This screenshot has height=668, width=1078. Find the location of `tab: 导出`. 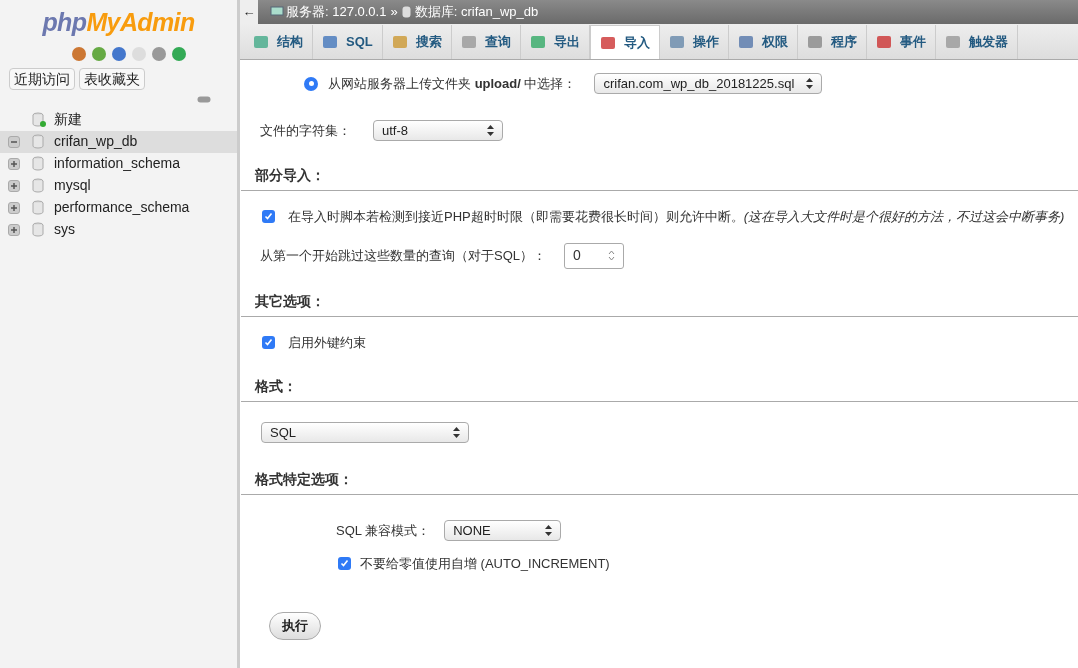

tab: 导出 is located at coordinates (555, 42).